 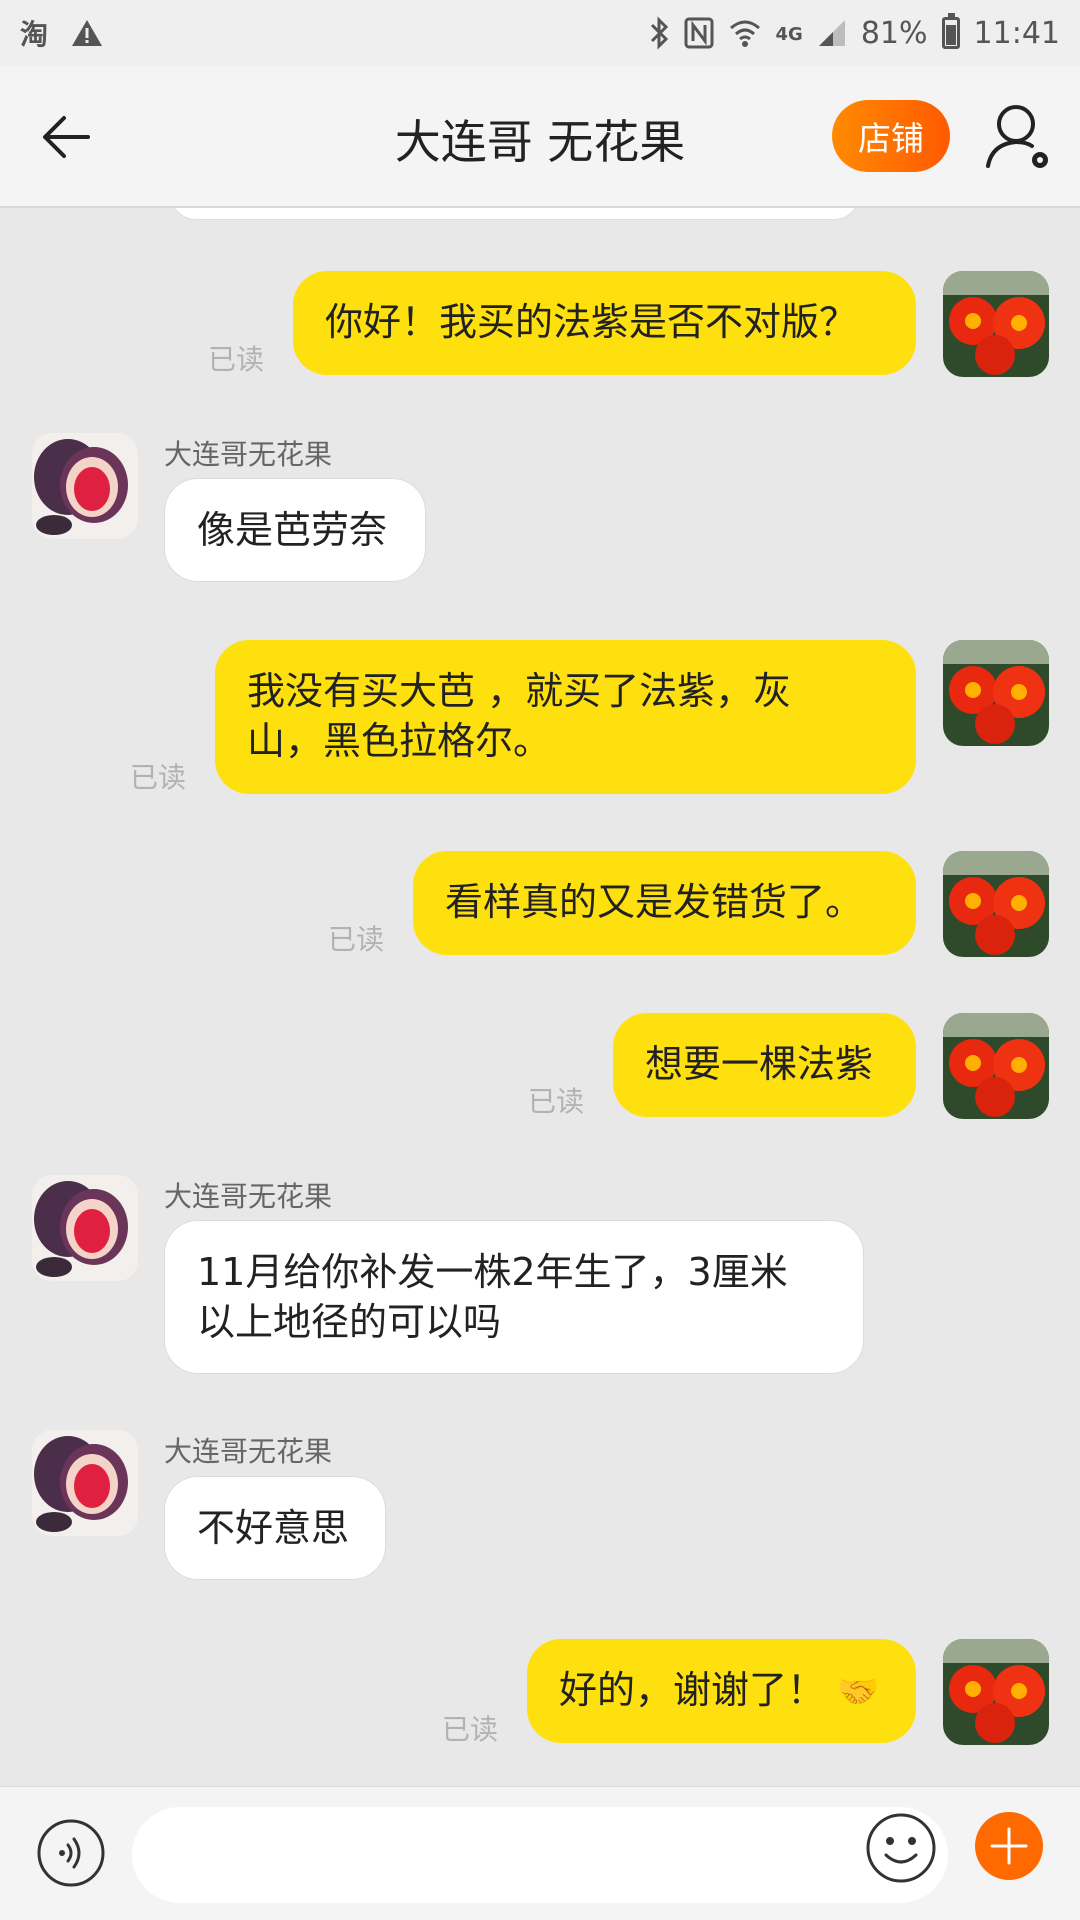 I want to click on message-bubble: 看样真的又是发错货了。, so click(x=664, y=903).